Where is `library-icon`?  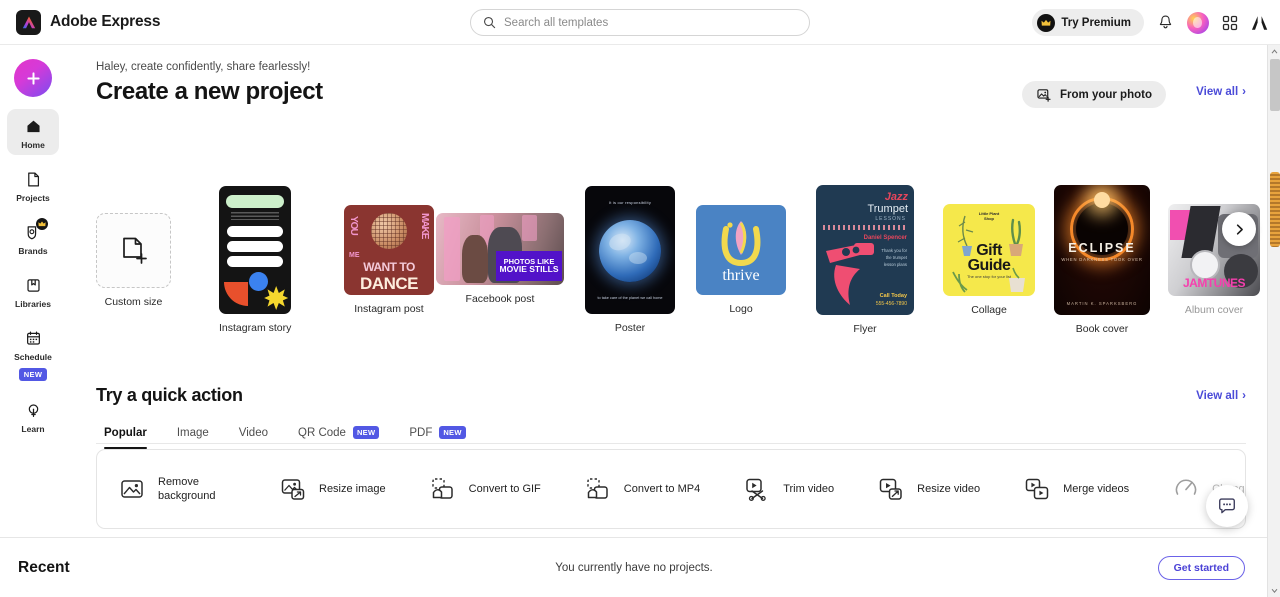
library-icon is located at coordinates (33, 285).